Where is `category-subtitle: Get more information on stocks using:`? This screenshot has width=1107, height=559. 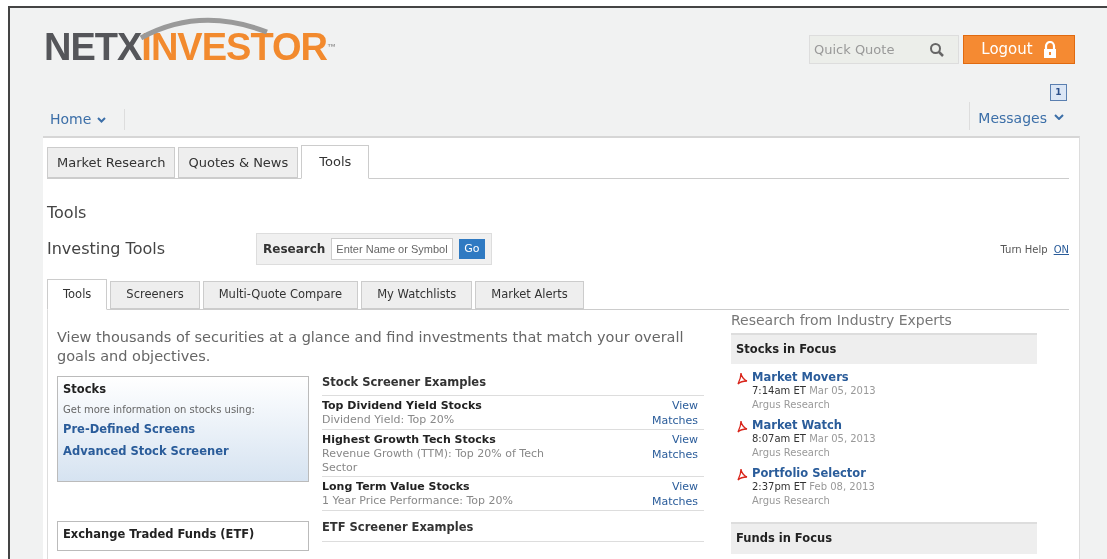 category-subtitle: Get more information on stocks using: is located at coordinates (159, 410).